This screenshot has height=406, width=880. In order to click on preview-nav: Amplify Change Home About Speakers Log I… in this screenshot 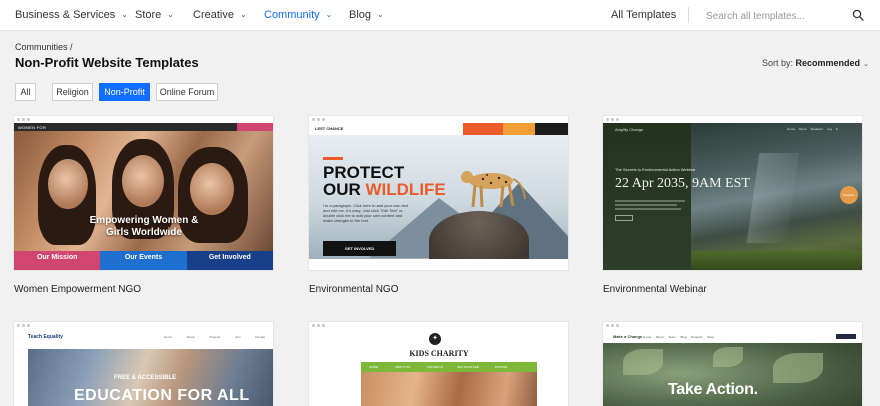, I will do `click(727, 129)`.